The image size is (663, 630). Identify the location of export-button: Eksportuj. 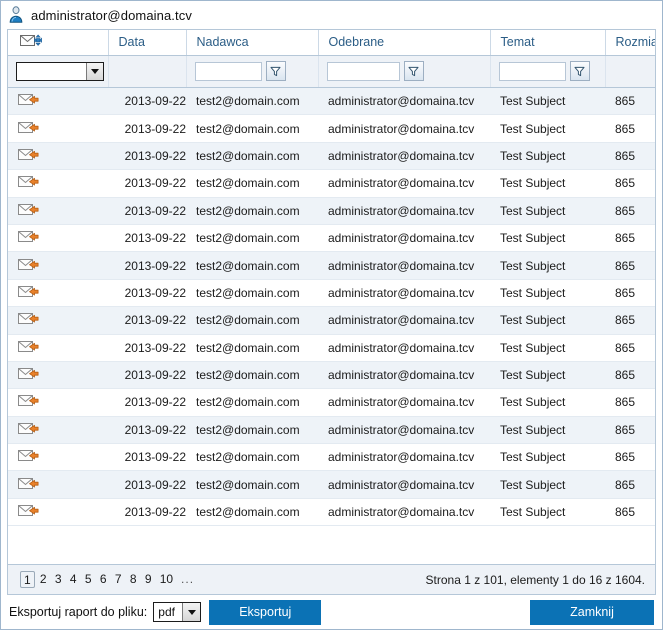
(265, 612).